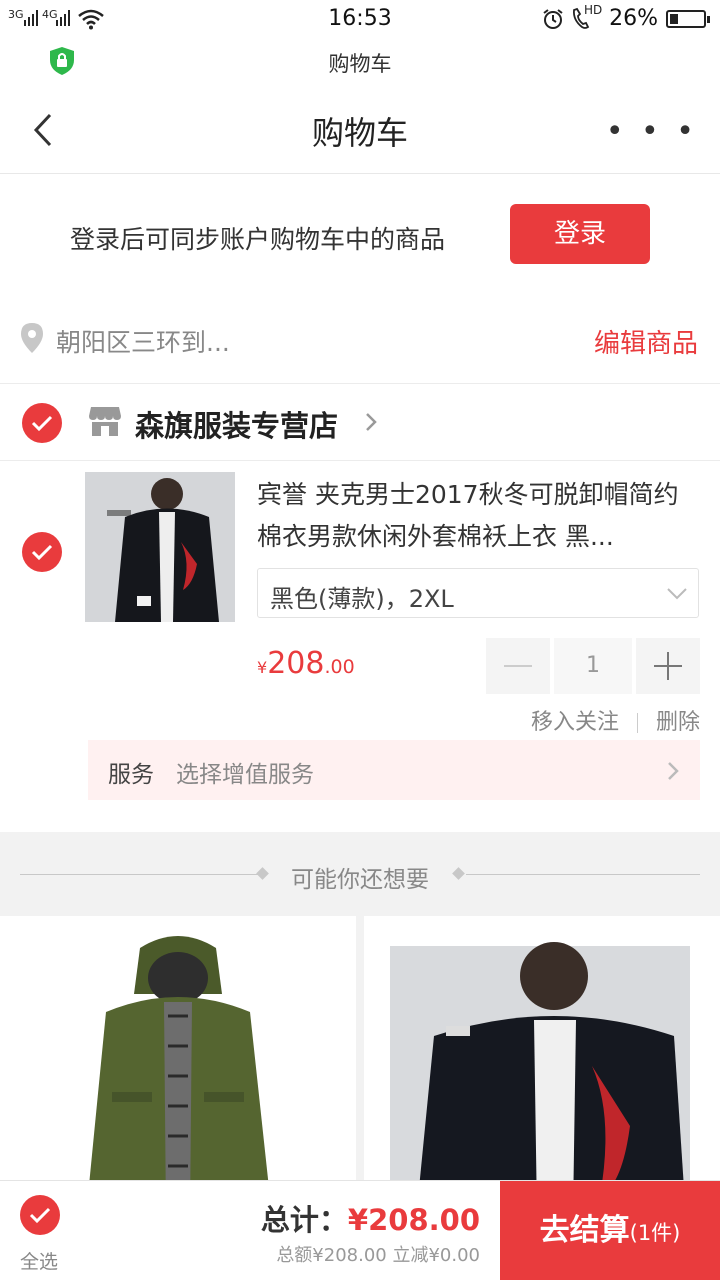 The image size is (720, 1280). I want to click on alarm-icon, so click(553, 19).